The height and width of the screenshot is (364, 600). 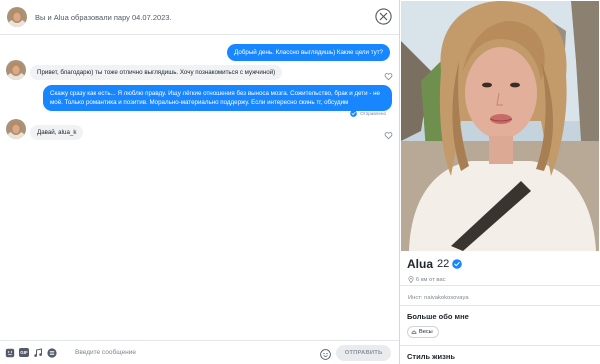 What do you see at coordinates (457, 264) in the screenshot?
I see `verified-badge-icon` at bounding box center [457, 264].